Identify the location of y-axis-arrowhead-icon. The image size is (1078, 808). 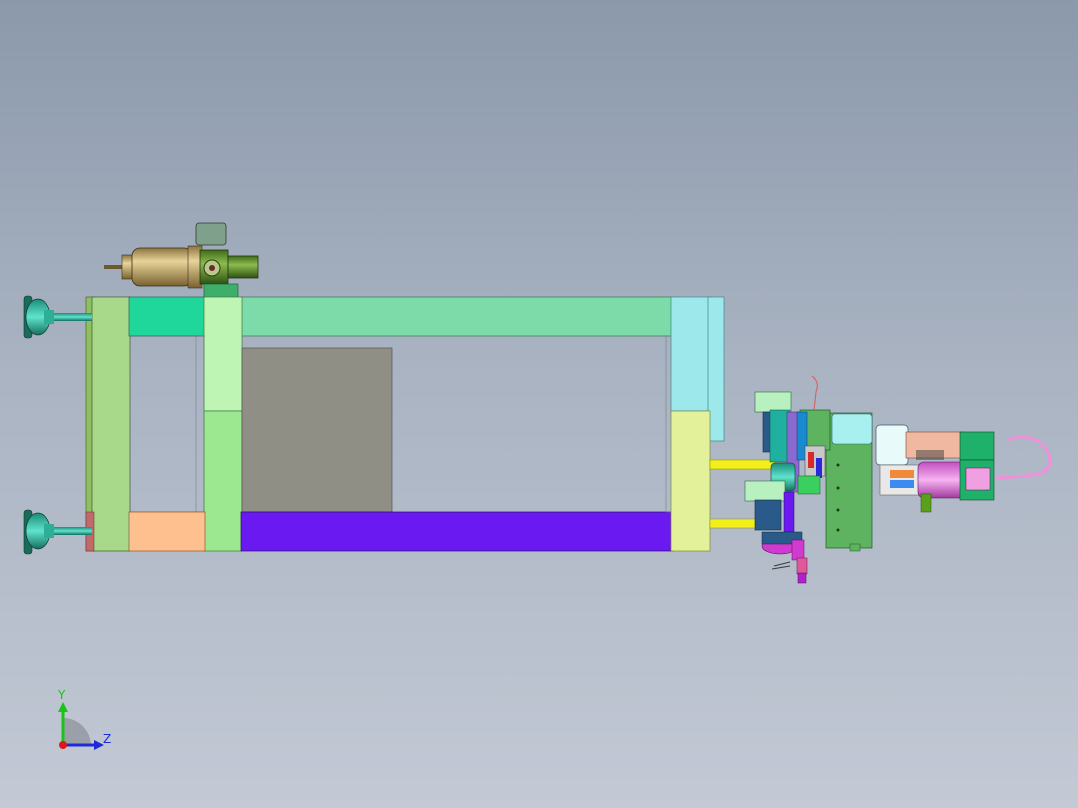
(63, 707).